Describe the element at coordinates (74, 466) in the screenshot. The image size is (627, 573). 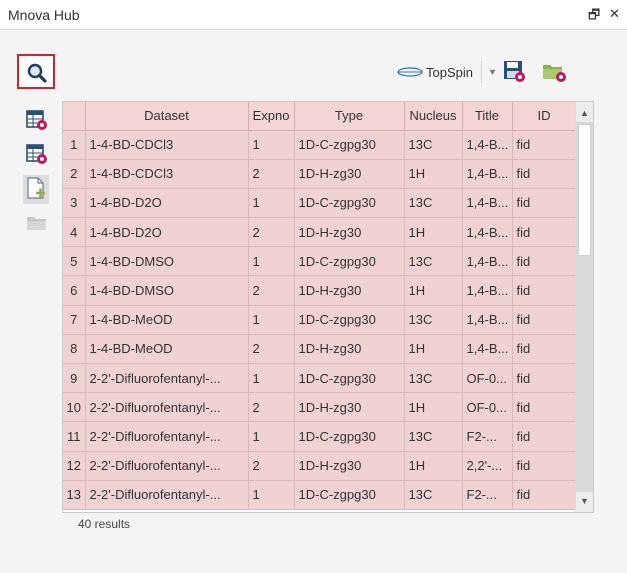
I see `row-number: 12` at that location.